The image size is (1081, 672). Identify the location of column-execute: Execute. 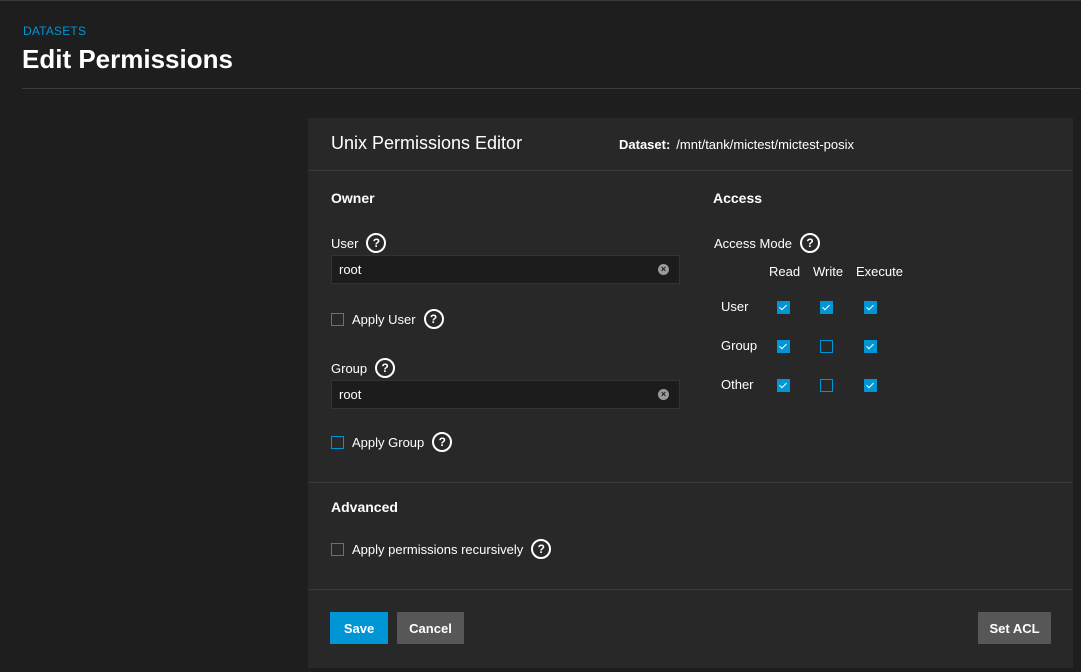
(879, 271).